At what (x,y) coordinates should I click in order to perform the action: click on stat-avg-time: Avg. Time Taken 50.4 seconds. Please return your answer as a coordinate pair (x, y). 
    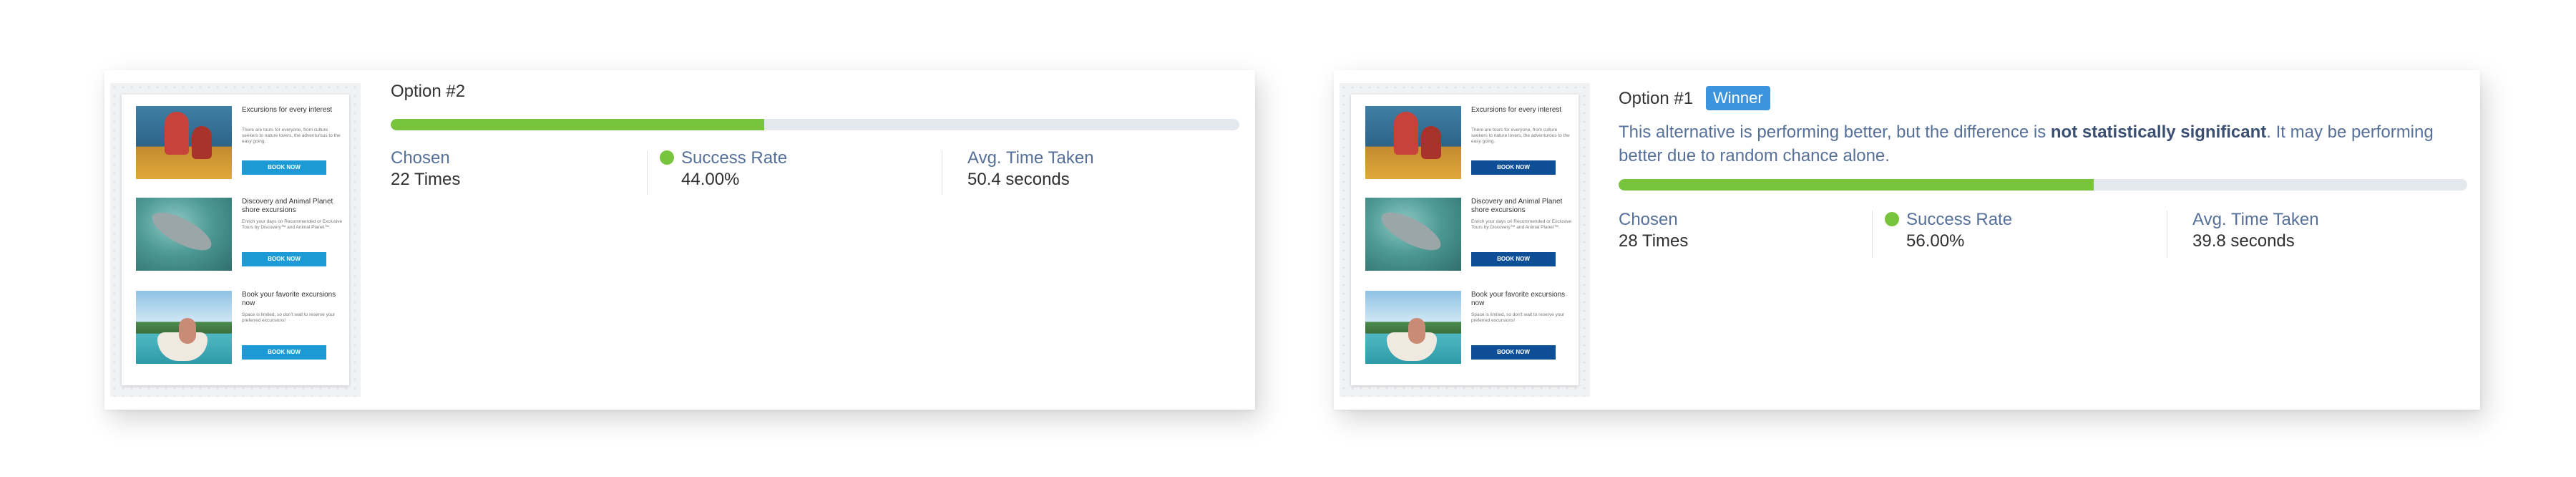
    Looking at the image, I should click on (1030, 169).